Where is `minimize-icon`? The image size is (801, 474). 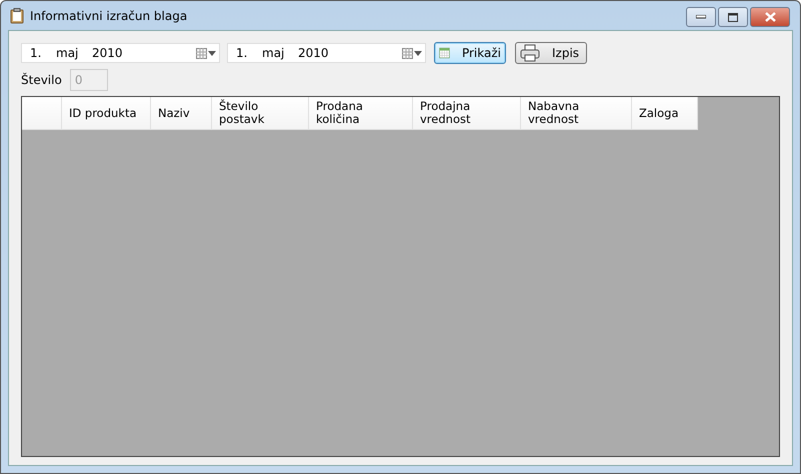 minimize-icon is located at coordinates (701, 17).